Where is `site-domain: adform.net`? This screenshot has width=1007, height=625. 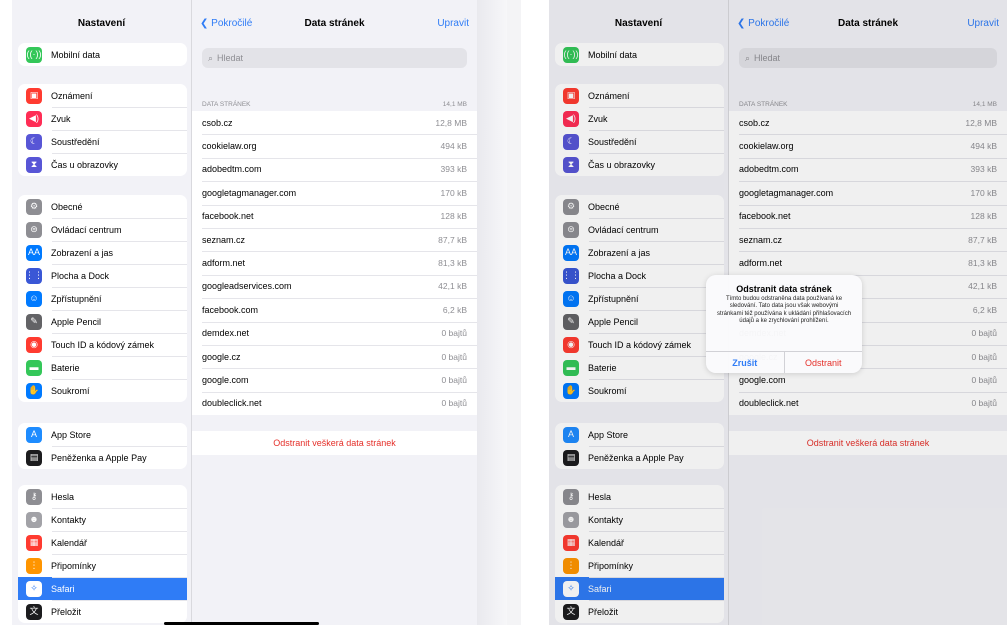 site-domain: adform.net is located at coordinates (224, 263).